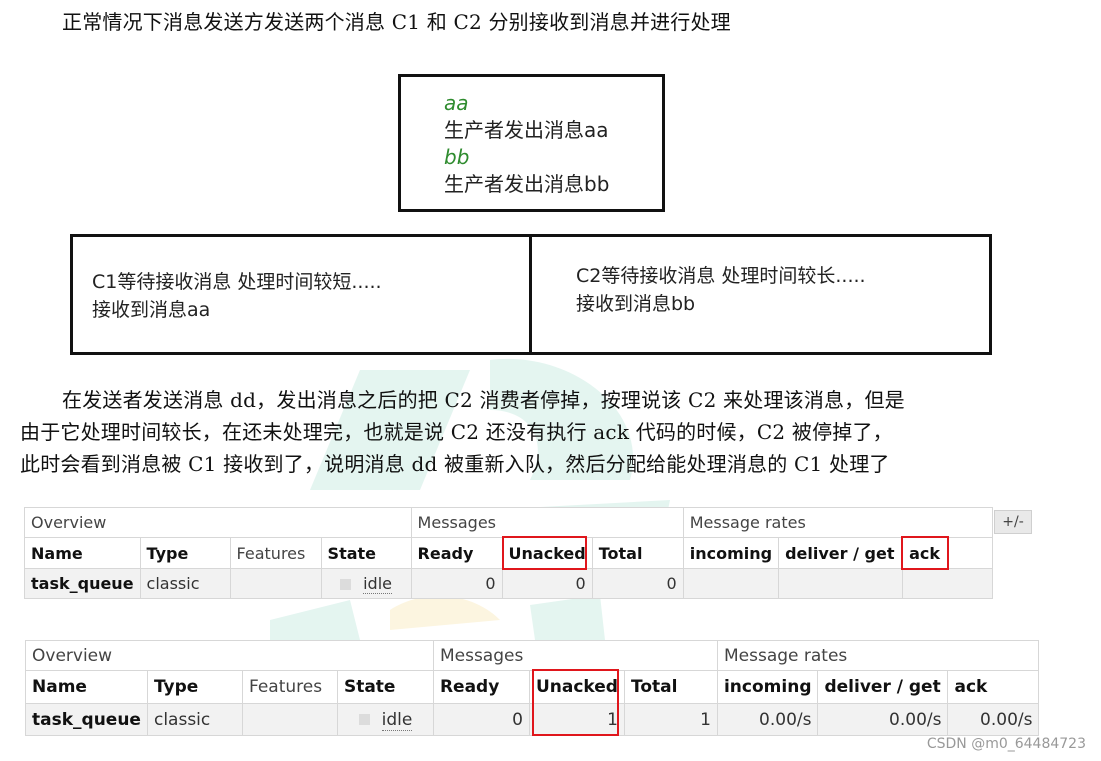 The width and height of the screenshot is (1101, 761). What do you see at coordinates (396, 22) in the screenshot?
I see `intro-text: 正常情况下消息发送方发送两个消息 C1 和 C2 分别接收到消息并进行处理` at bounding box center [396, 22].